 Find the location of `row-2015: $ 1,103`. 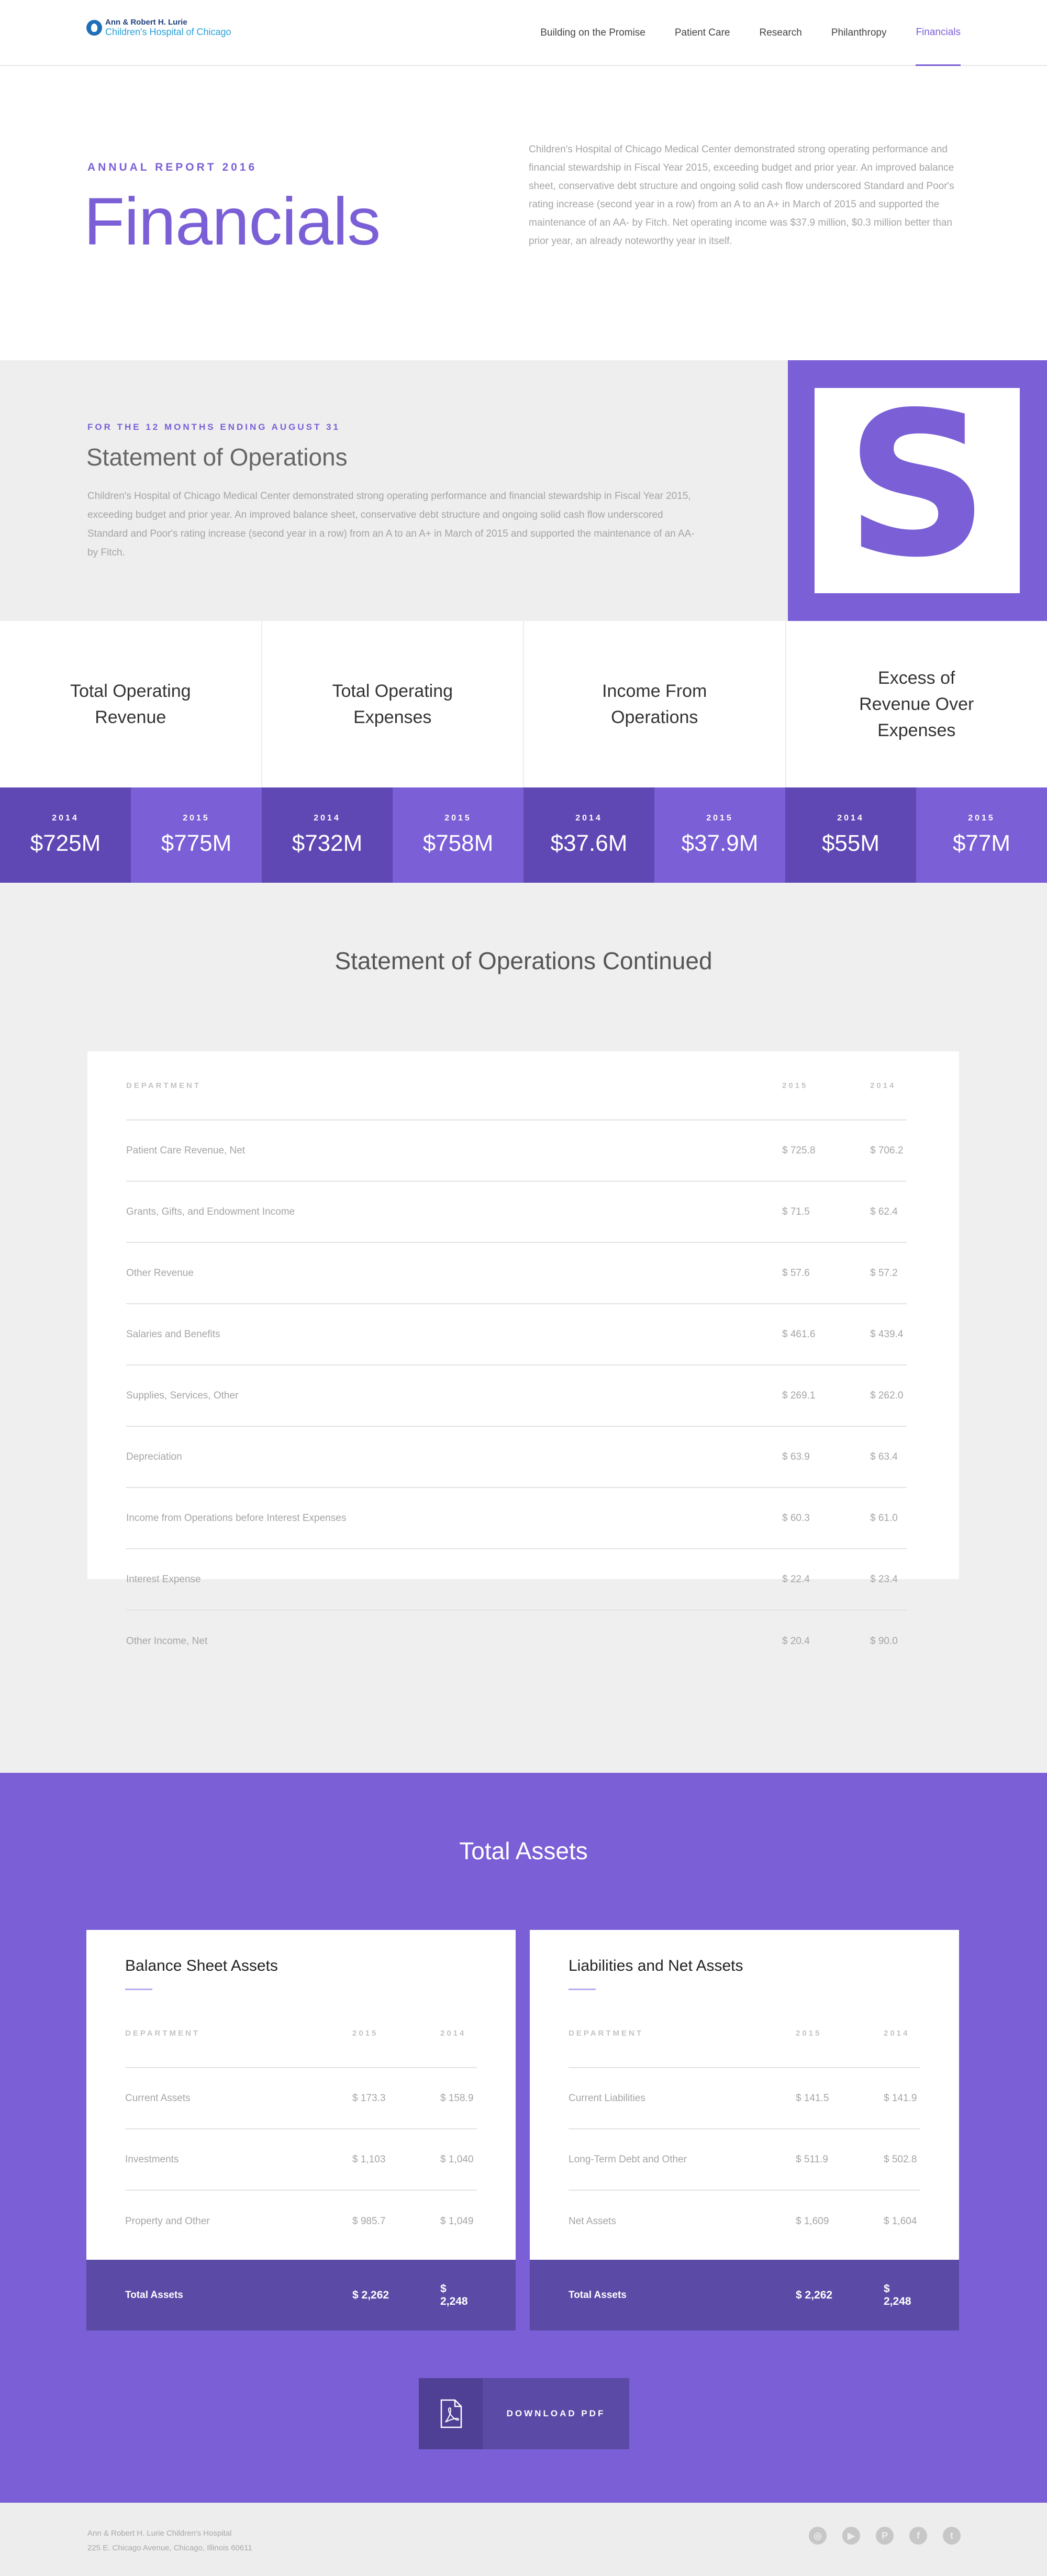

row-2015: $ 1,103 is located at coordinates (369, 2159).